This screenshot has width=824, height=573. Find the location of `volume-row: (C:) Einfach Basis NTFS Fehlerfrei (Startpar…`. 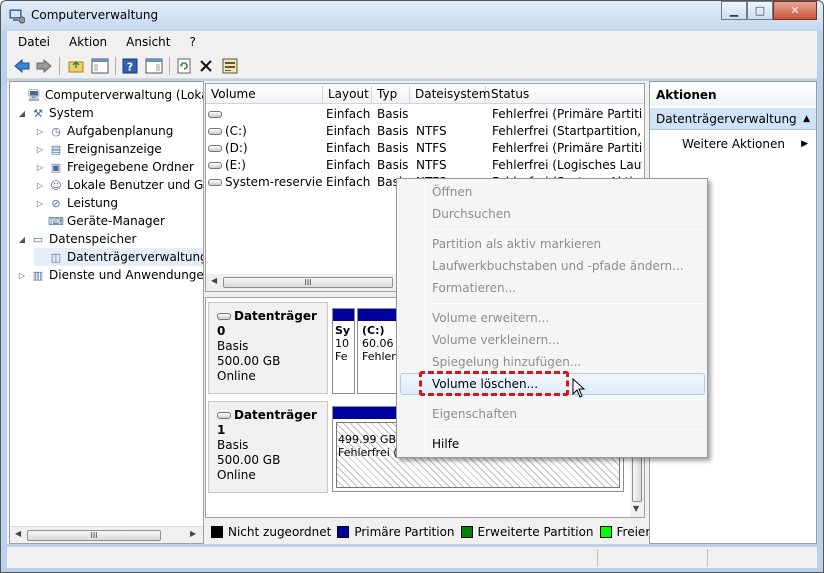

volume-row: (C:) Einfach Basis NTFS Fehlerfrei (Startpar… is located at coordinates (425, 131).